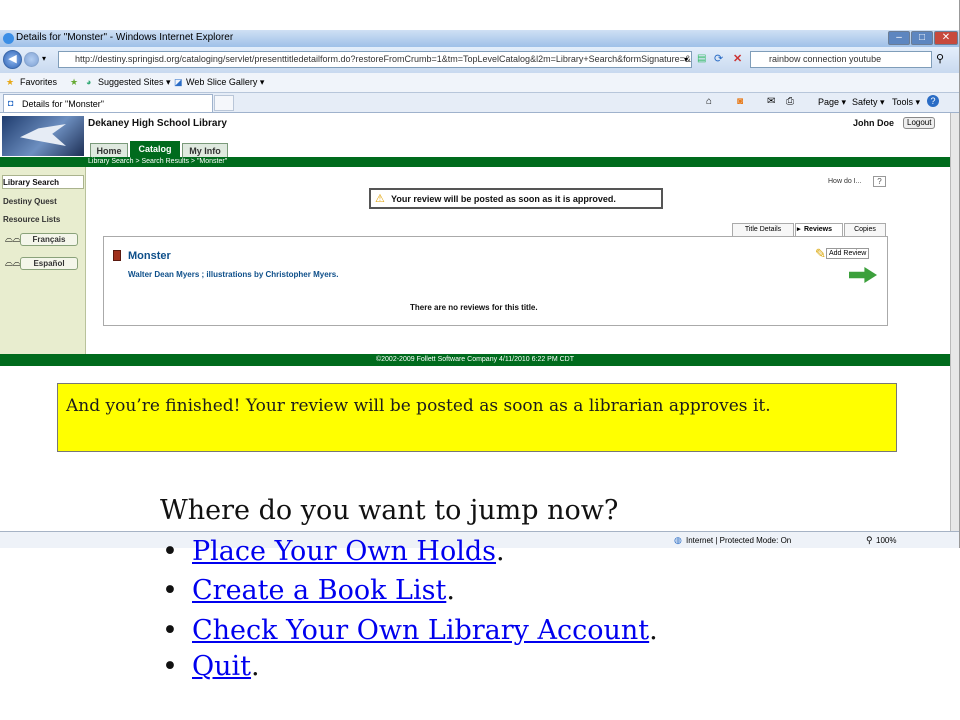 Image resolution: width=960 pixels, height=720 pixels. What do you see at coordinates (799, 229) in the screenshot?
I see `tab-arrow-icon: ▸` at bounding box center [799, 229].